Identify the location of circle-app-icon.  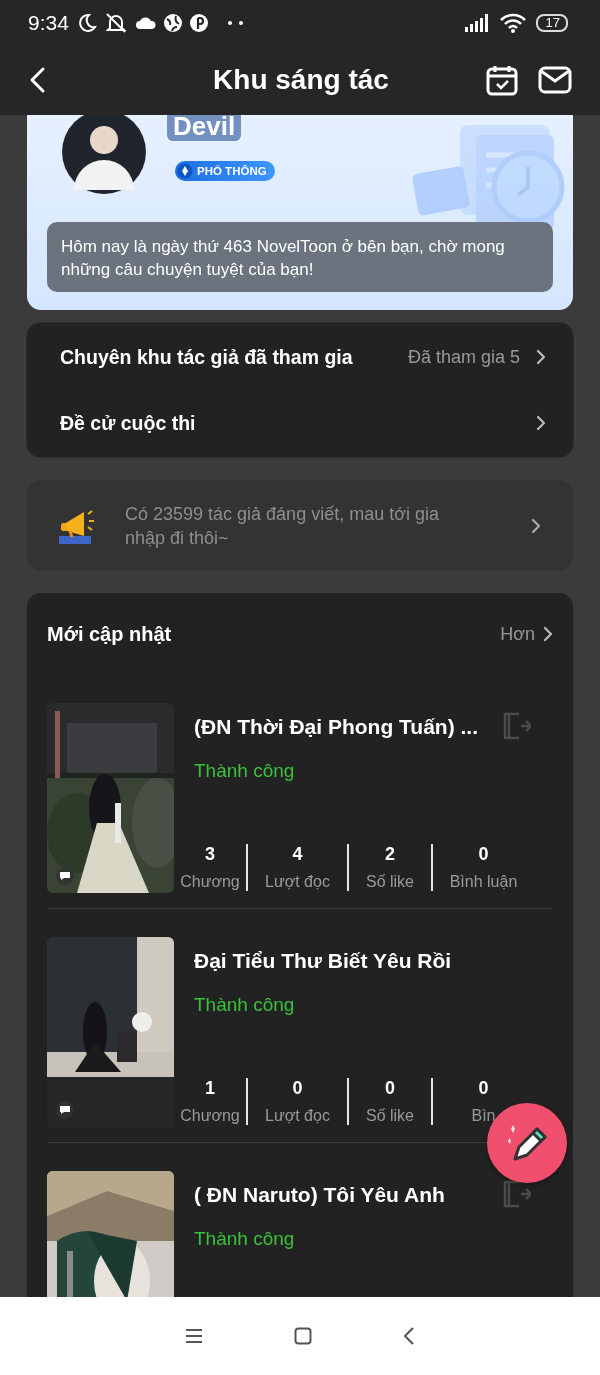
(198, 22).